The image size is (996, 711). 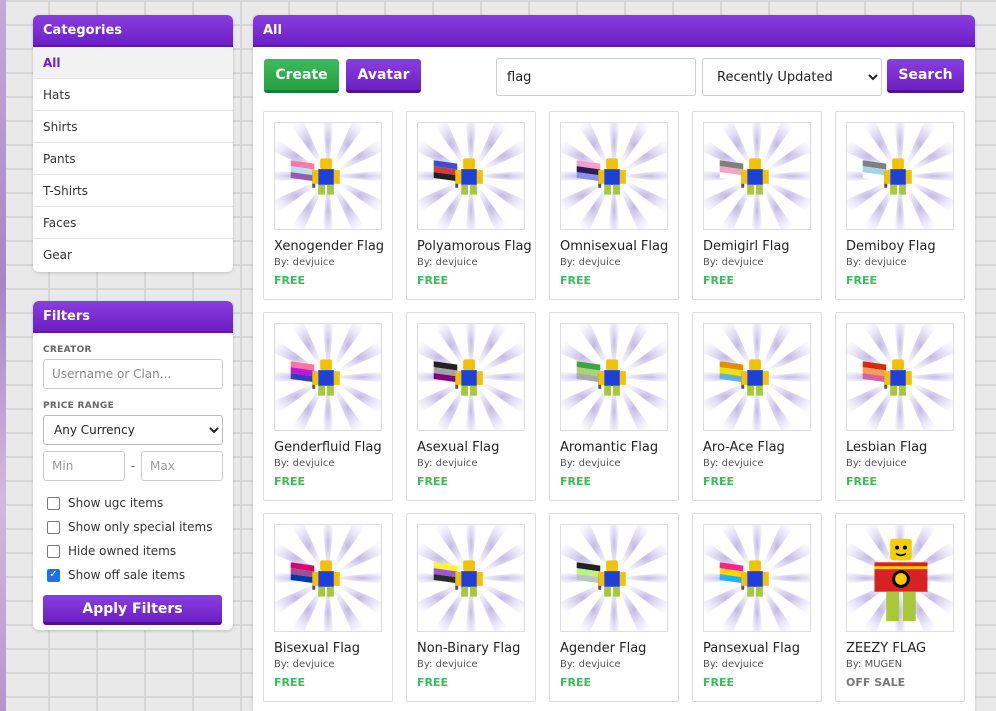 I want to click on item-name: Aromantic Flag, so click(x=619, y=447).